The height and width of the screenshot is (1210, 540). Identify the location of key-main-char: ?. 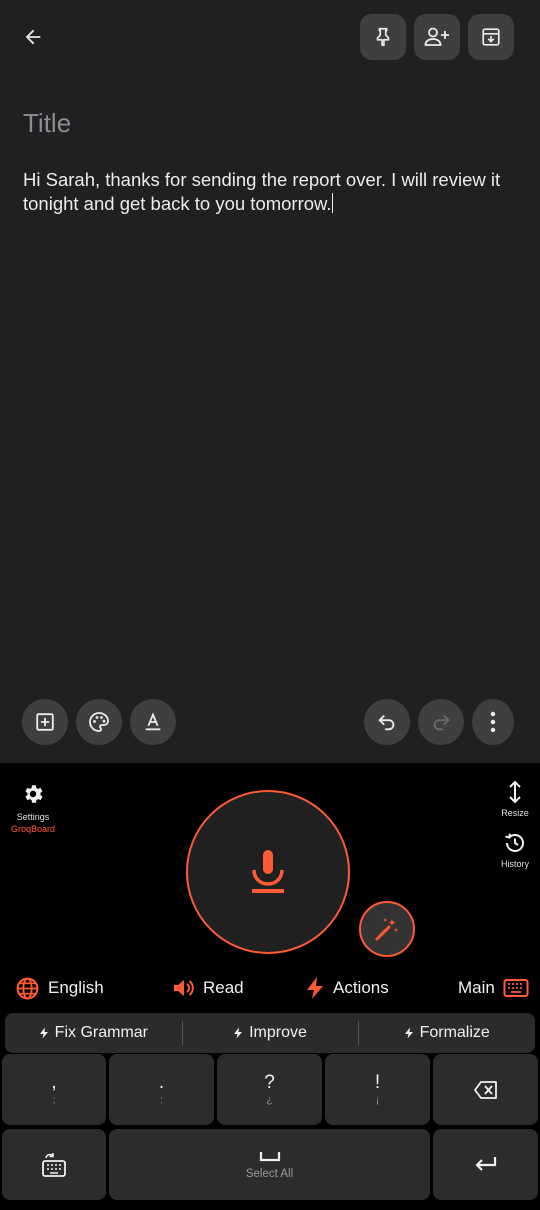
(269, 1082).